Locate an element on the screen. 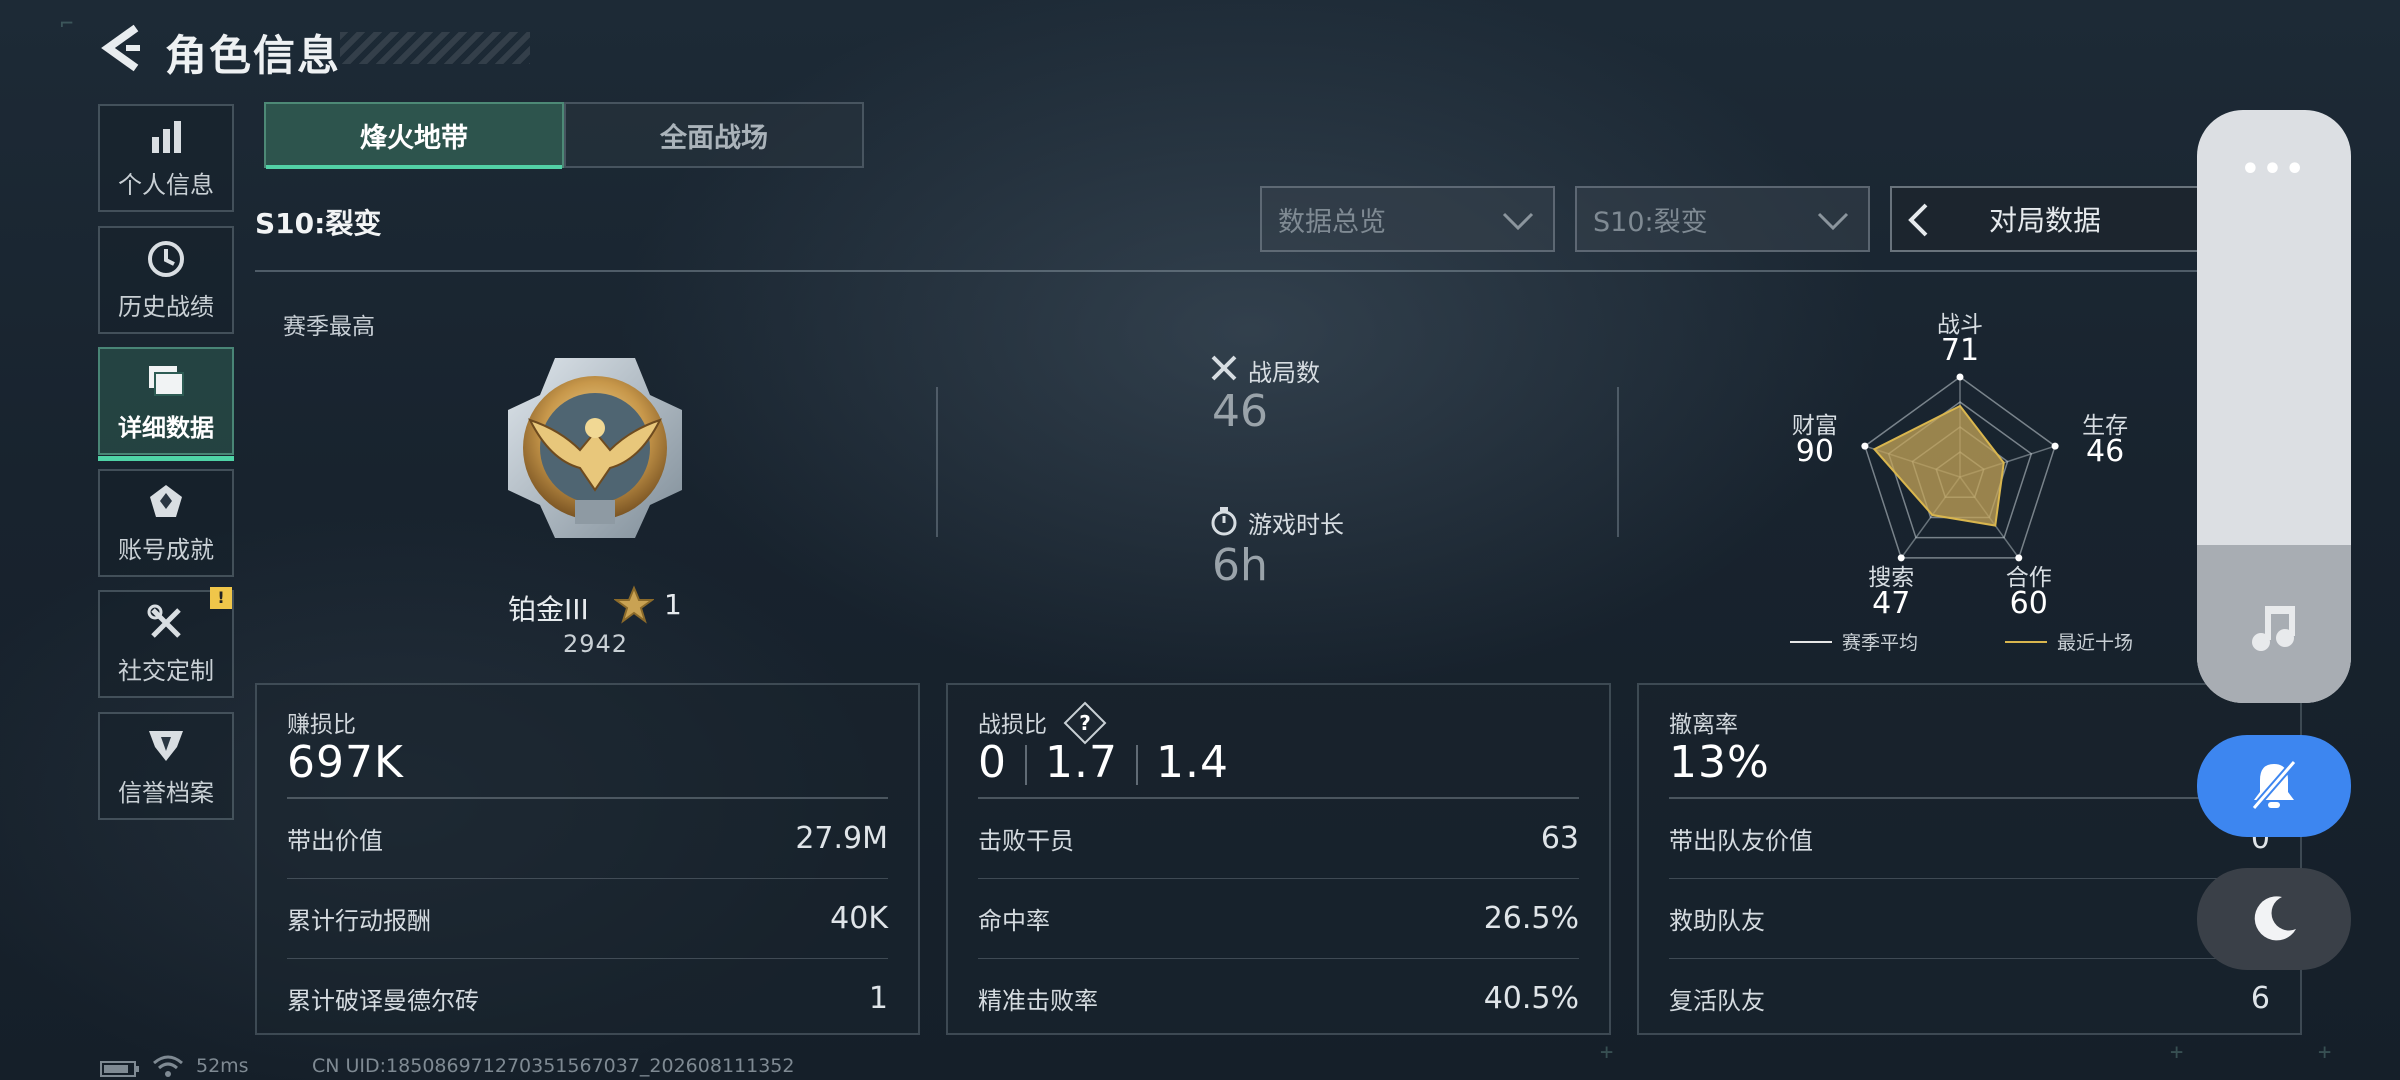  stat-row: 累计行动报酬 40K is located at coordinates (587, 918).